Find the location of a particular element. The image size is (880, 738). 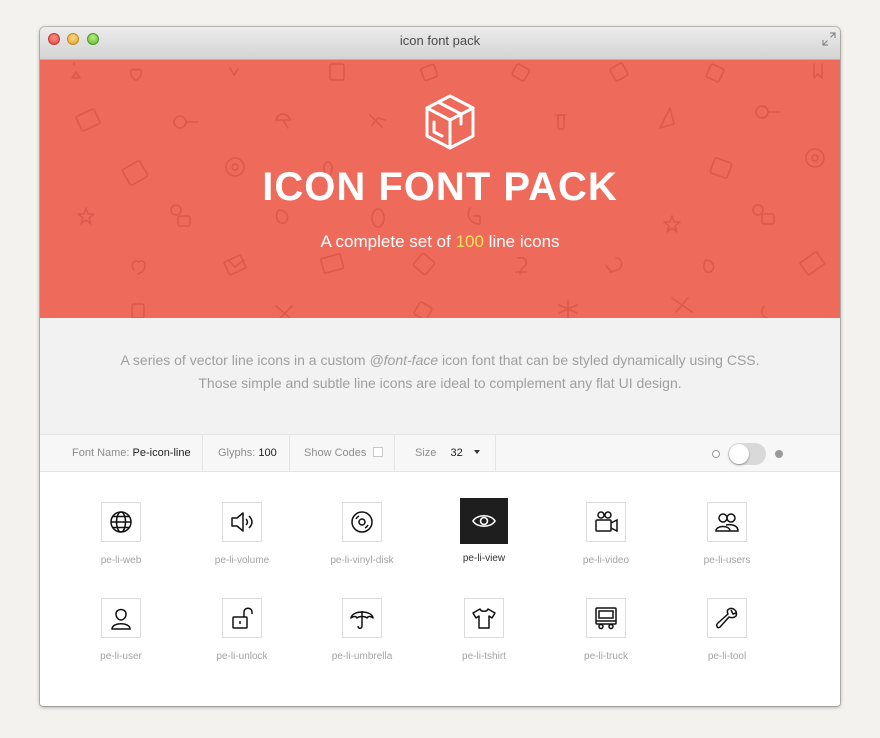

icon-label: pe-li-user is located at coordinates (121, 656).